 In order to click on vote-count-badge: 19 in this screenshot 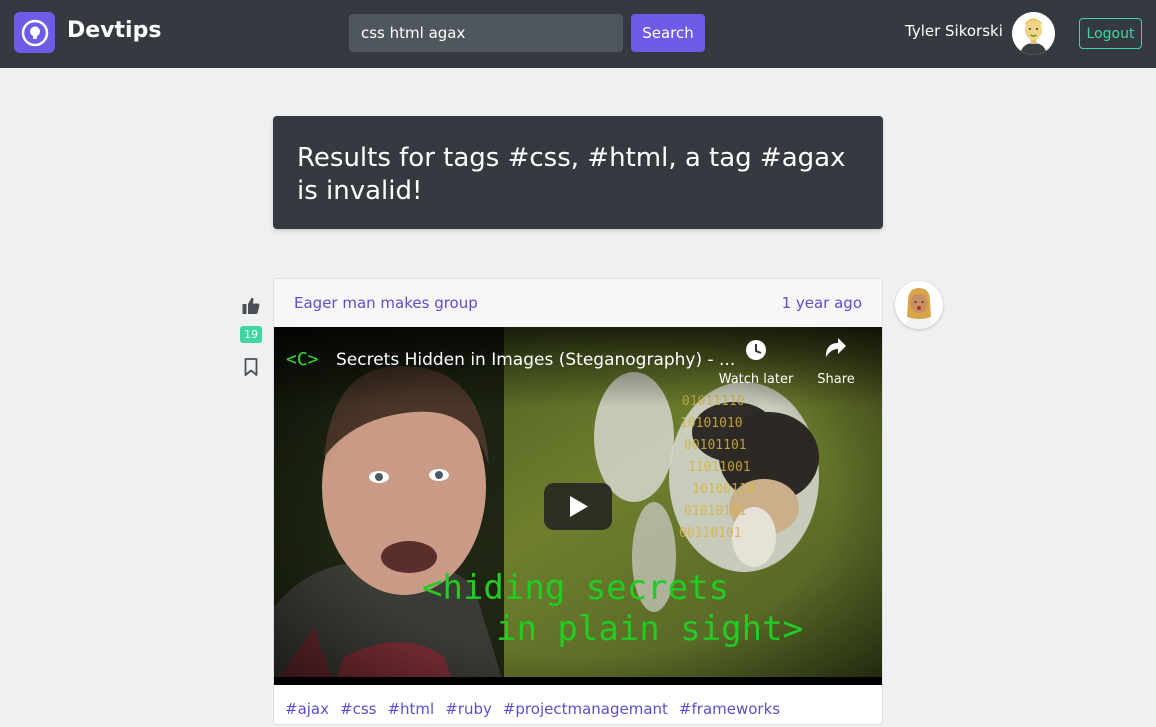, I will do `click(251, 334)`.